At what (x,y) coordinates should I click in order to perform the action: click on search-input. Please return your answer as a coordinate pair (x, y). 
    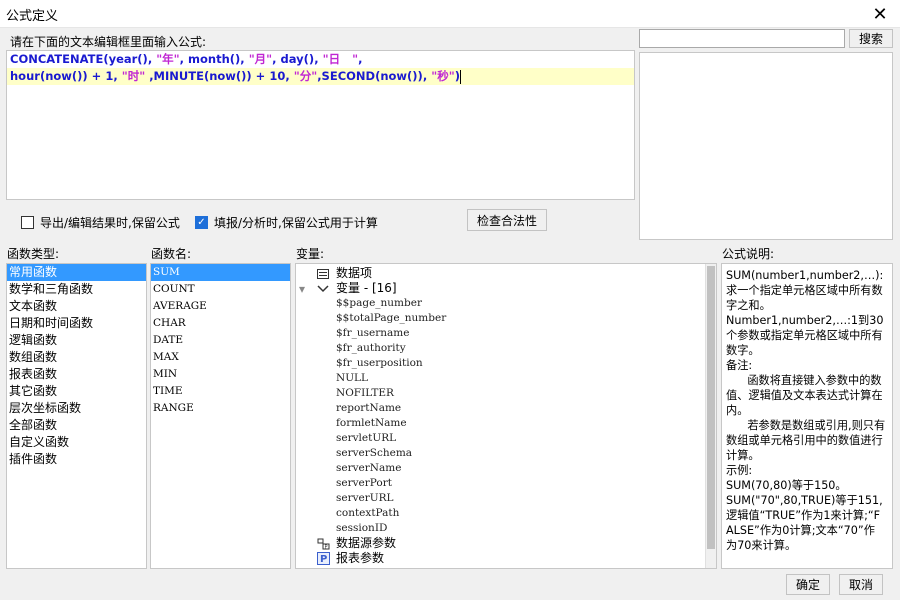
    Looking at the image, I should click on (742, 38).